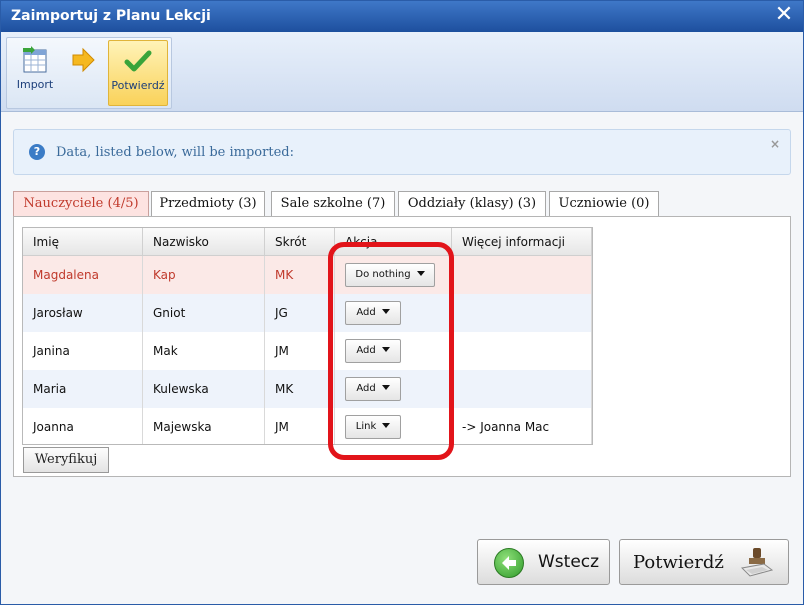 This screenshot has width=804, height=605. I want to click on wizard-steps: Import Potwierdź, so click(89, 73).